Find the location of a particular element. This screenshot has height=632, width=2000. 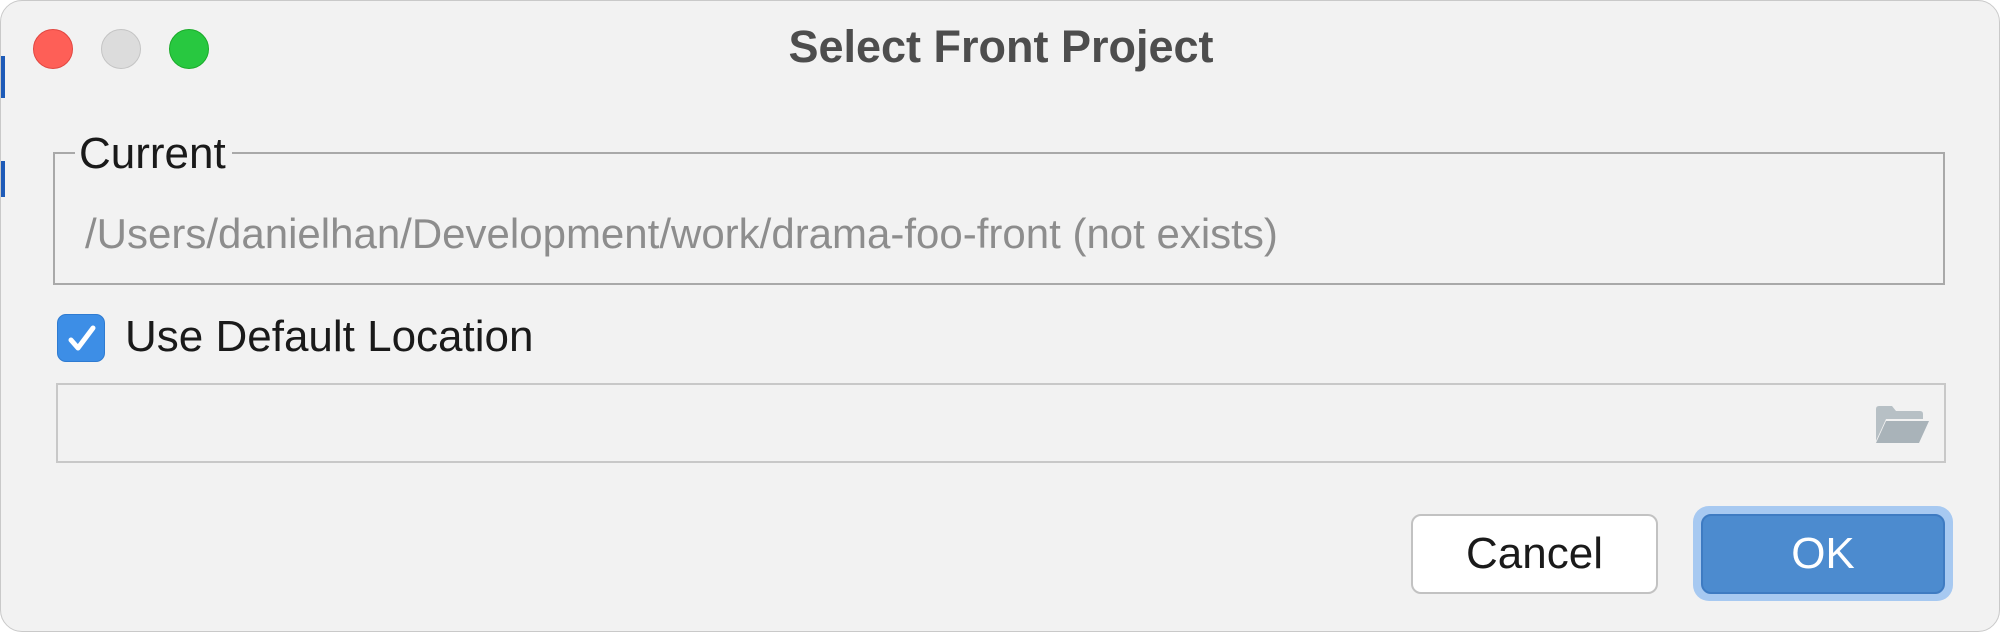

use-default-location-label: Use Default Location is located at coordinates (329, 337).